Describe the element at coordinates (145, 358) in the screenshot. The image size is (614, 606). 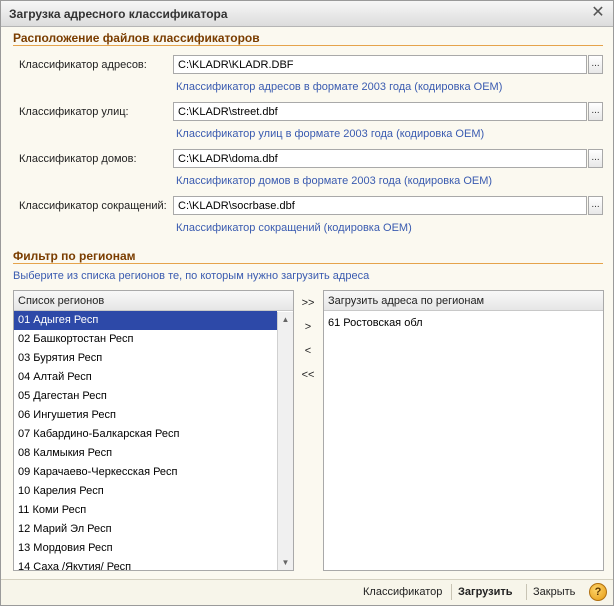
I see `list-item: 03 Бурятия Респ` at that location.